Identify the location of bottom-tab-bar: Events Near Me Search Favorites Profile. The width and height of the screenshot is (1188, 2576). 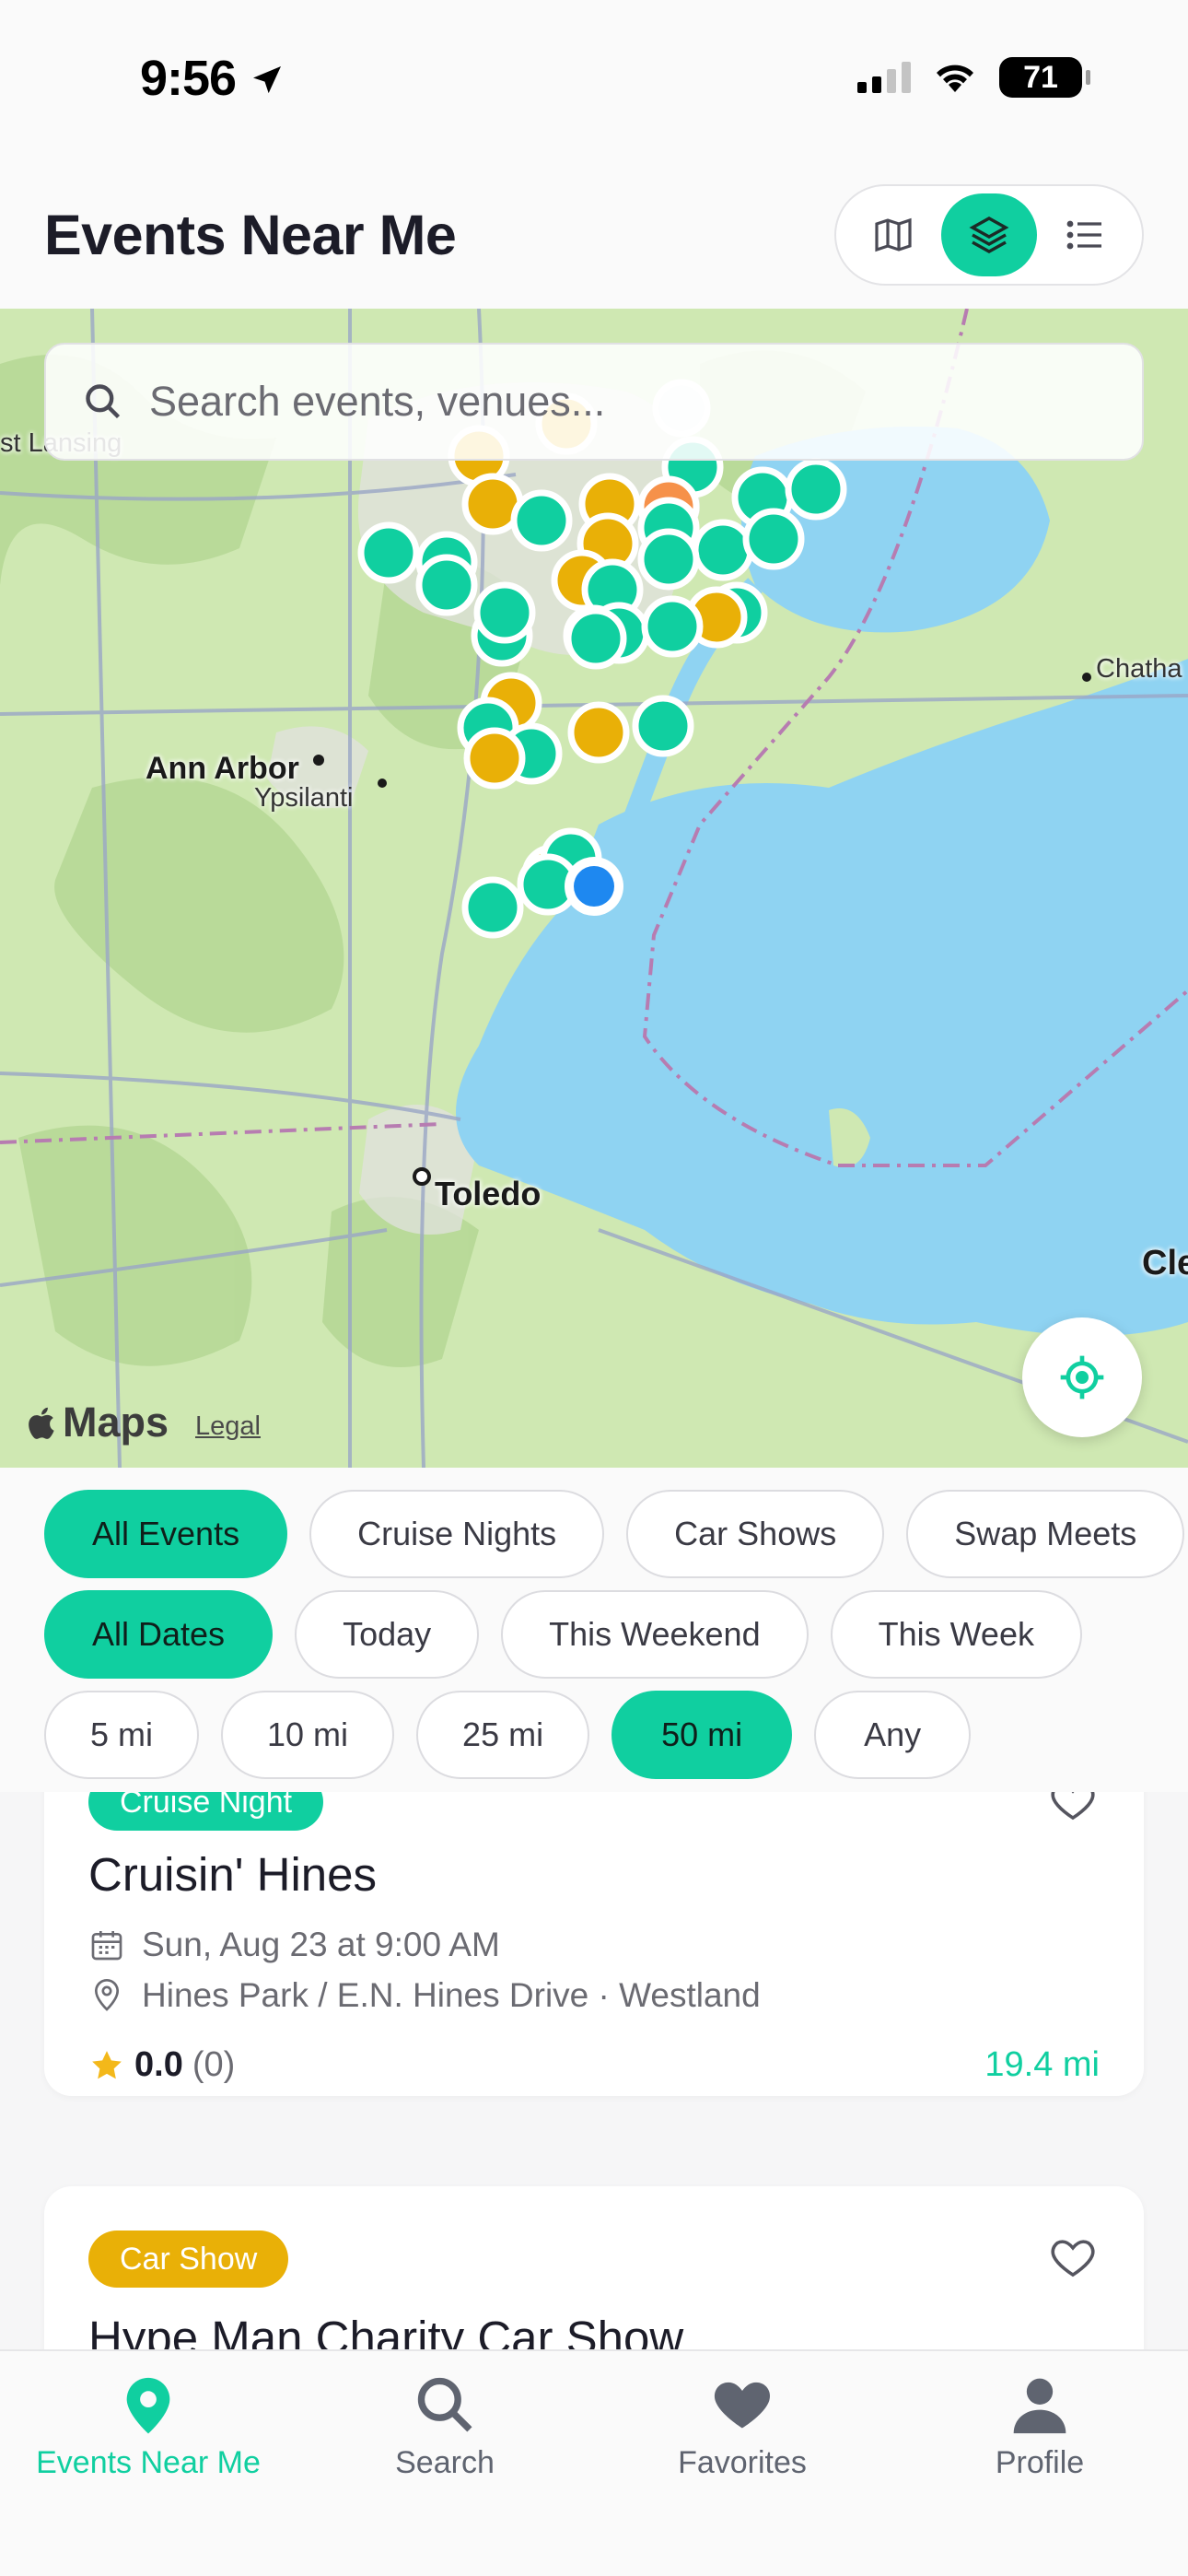
(594, 2462).